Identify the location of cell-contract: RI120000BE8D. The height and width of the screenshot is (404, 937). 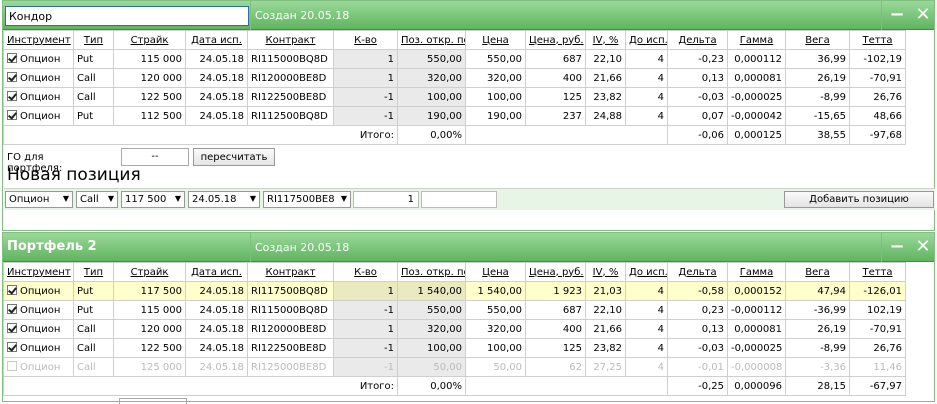
(290, 329).